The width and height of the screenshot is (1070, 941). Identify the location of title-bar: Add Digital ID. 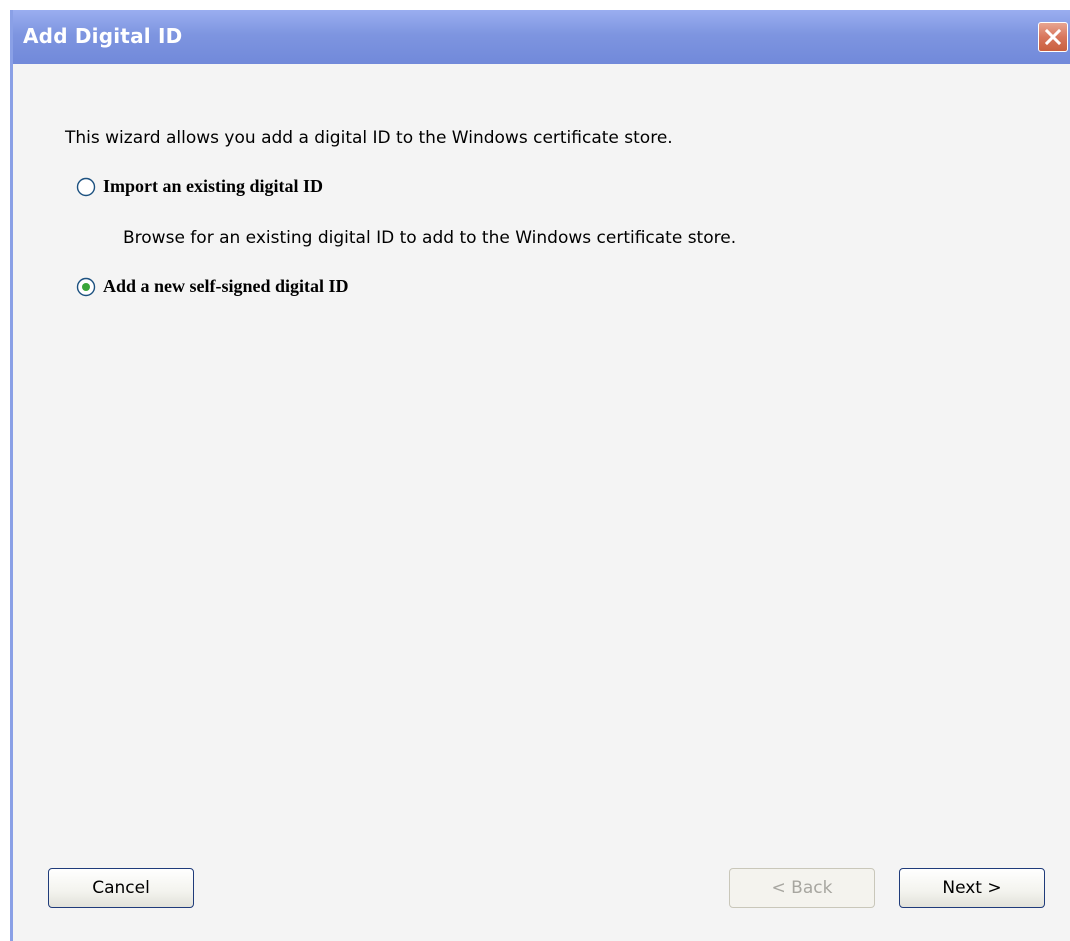
(541, 37).